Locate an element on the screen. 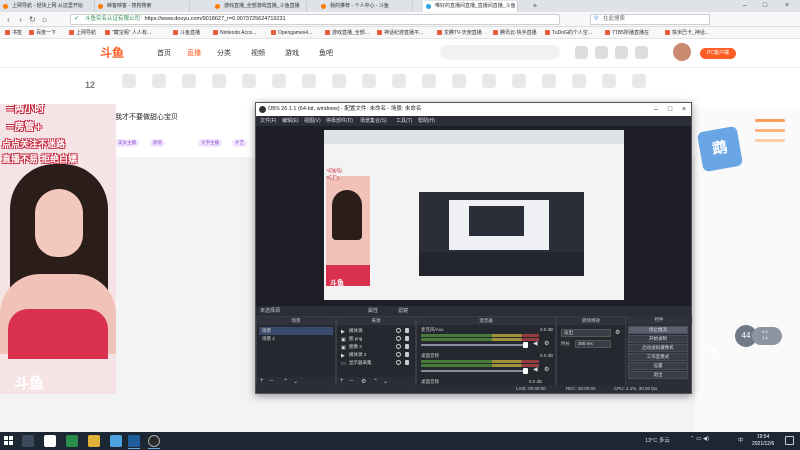 Image resolution: width=800 pixels, height=450 pixels. user-avatar is located at coordinates (682, 52).